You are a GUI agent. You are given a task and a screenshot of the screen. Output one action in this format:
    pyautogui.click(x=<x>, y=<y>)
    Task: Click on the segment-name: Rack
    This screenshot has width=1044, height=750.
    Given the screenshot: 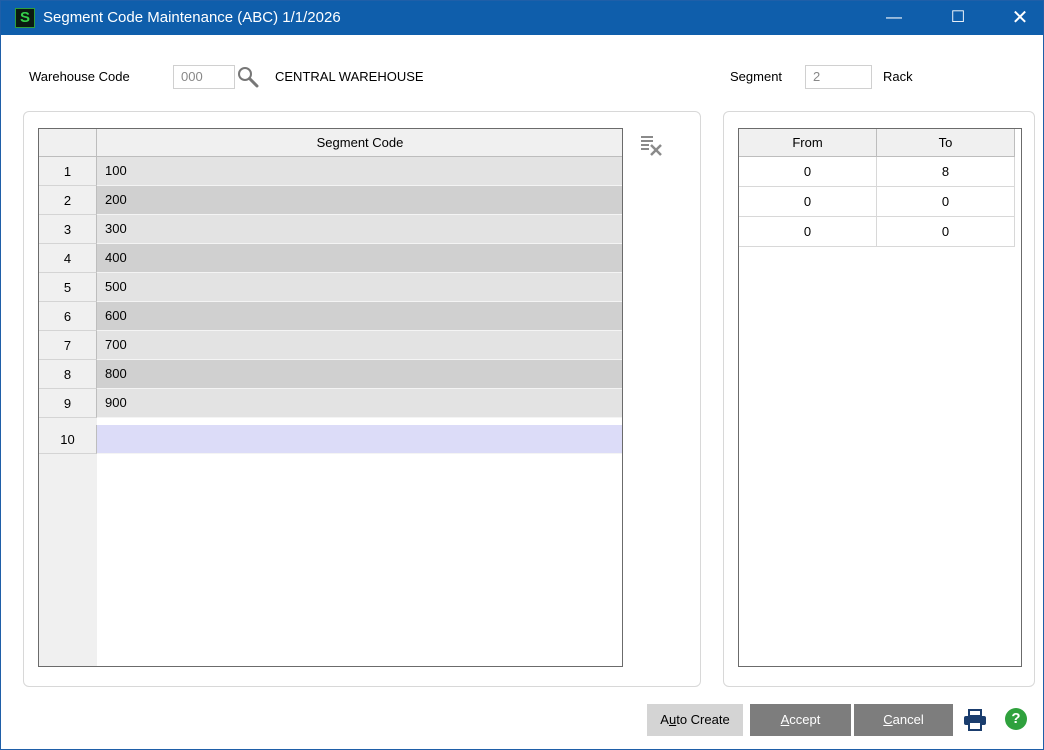 What is the action you would take?
    pyautogui.click(x=898, y=76)
    